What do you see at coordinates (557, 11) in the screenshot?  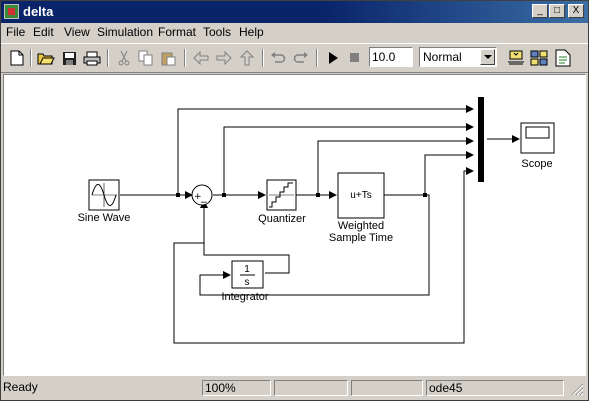 I see `maximize-button: □` at bounding box center [557, 11].